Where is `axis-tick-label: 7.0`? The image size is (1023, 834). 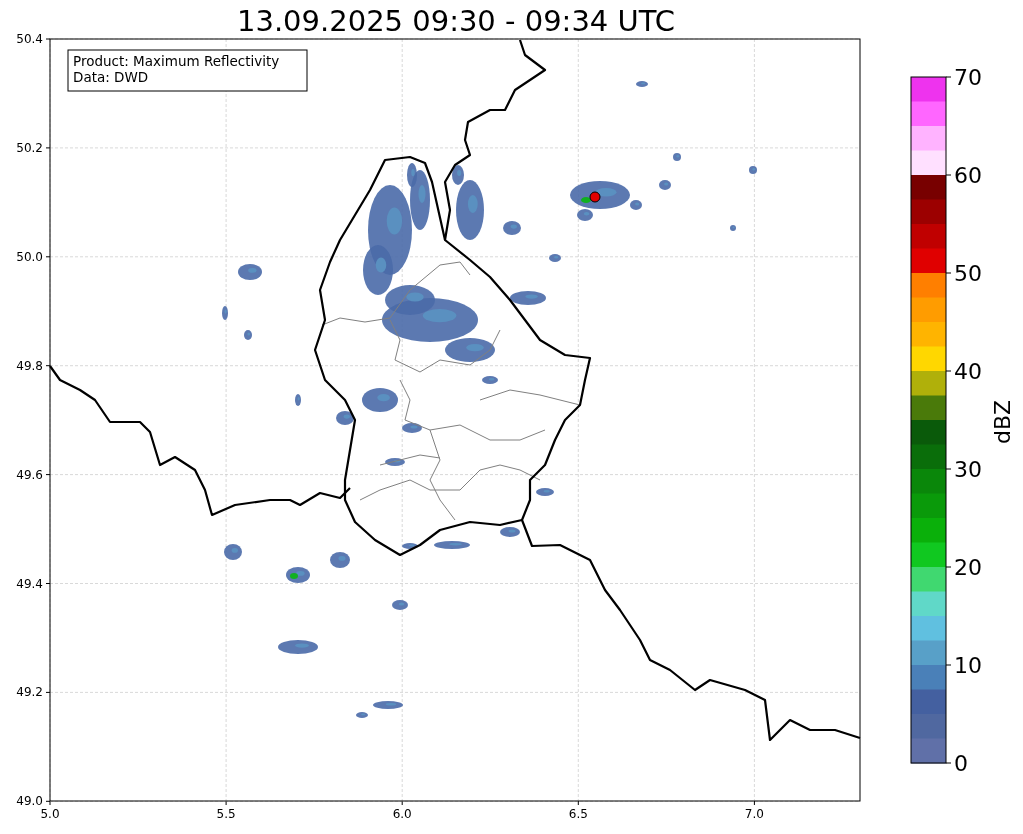
axis-tick-label: 7.0 is located at coordinates (754, 814).